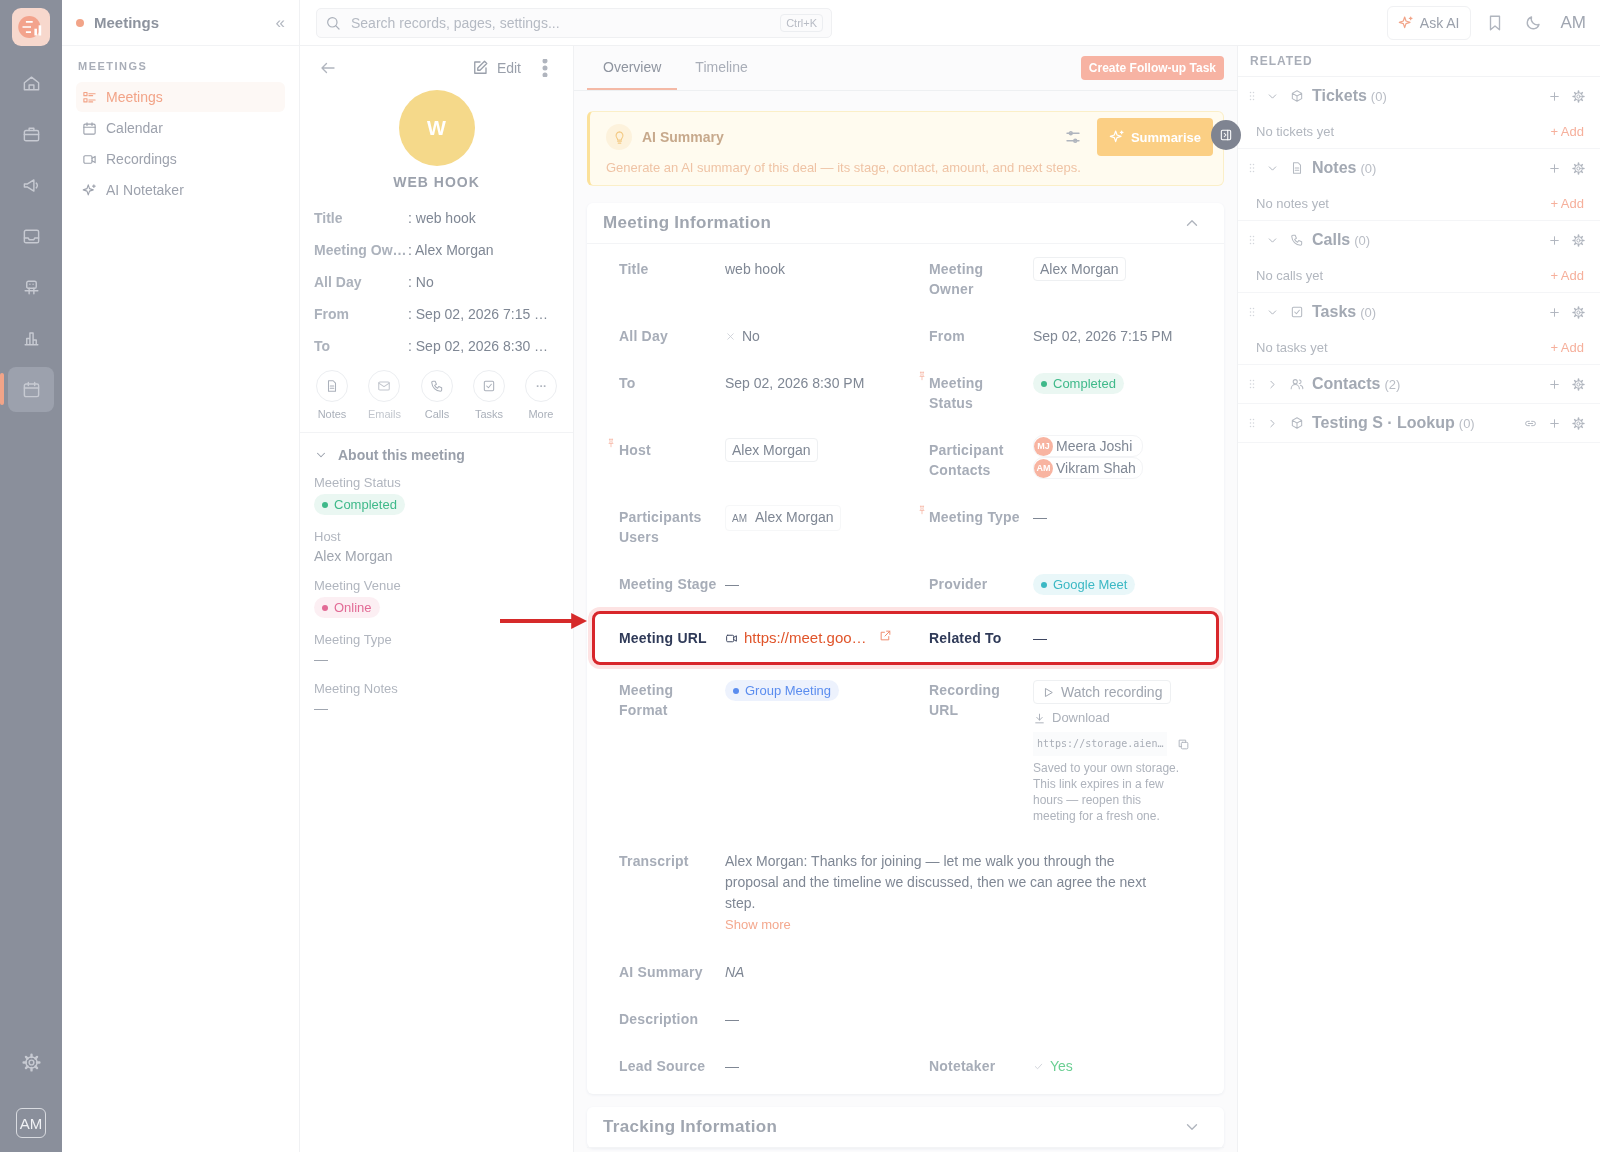  What do you see at coordinates (1334, 312) in the screenshot?
I see `section-title: Tasks` at bounding box center [1334, 312].